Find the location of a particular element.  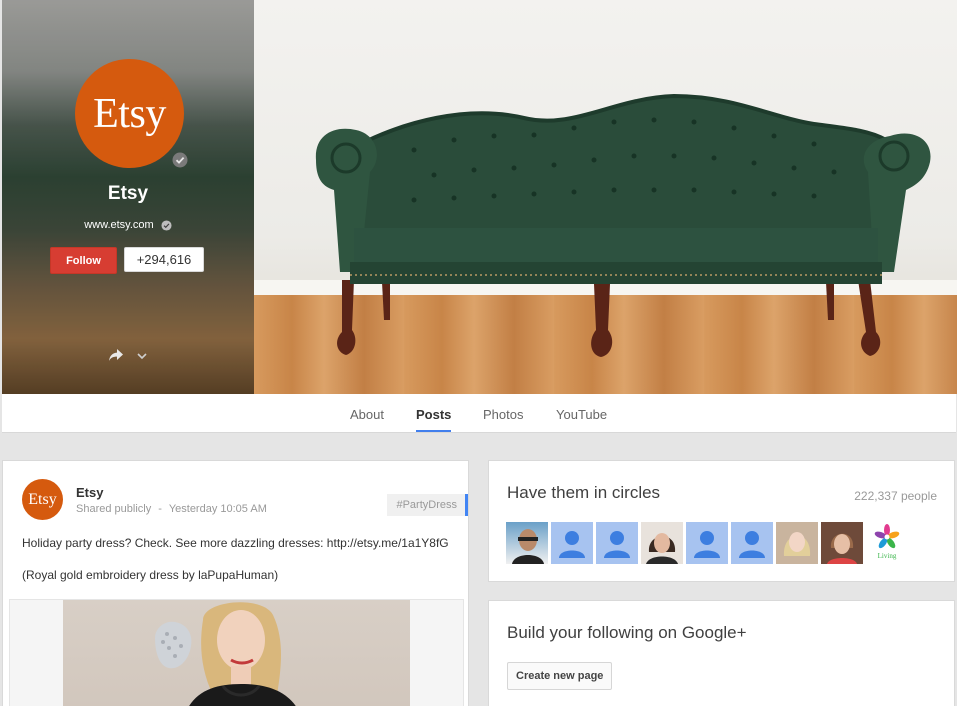

profile-avatar: Etsy is located at coordinates (129, 113).